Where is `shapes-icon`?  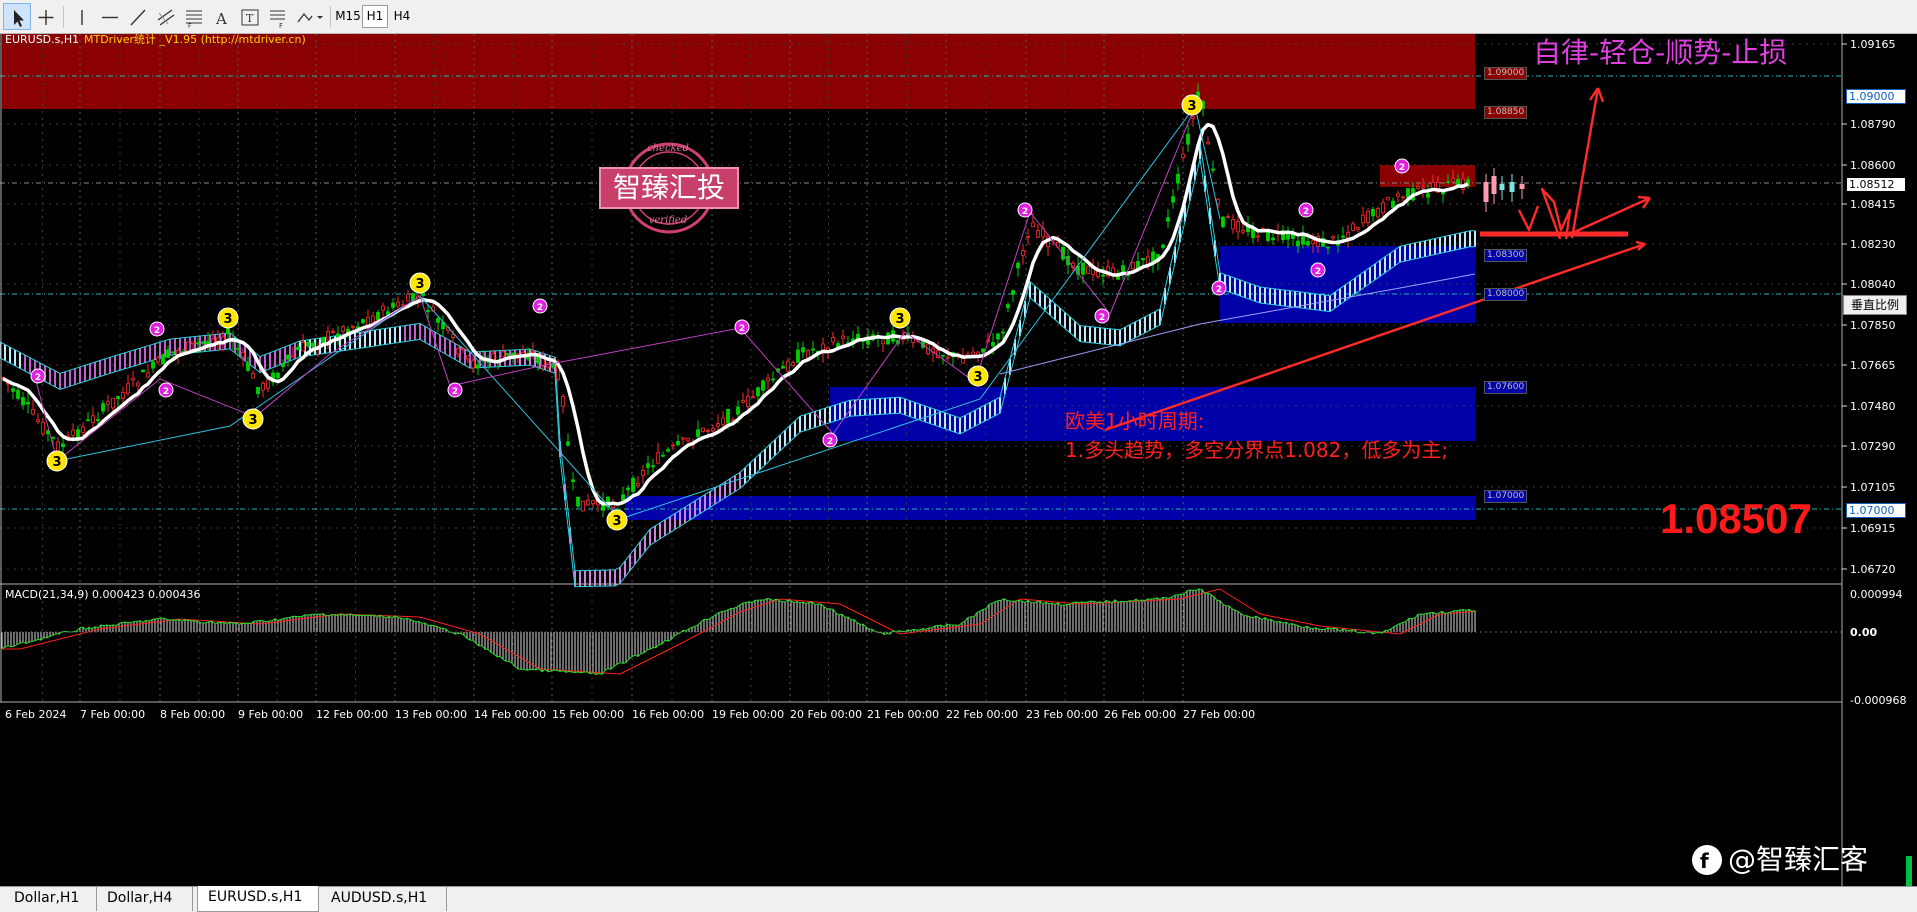
shapes-icon is located at coordinates (308, 16).